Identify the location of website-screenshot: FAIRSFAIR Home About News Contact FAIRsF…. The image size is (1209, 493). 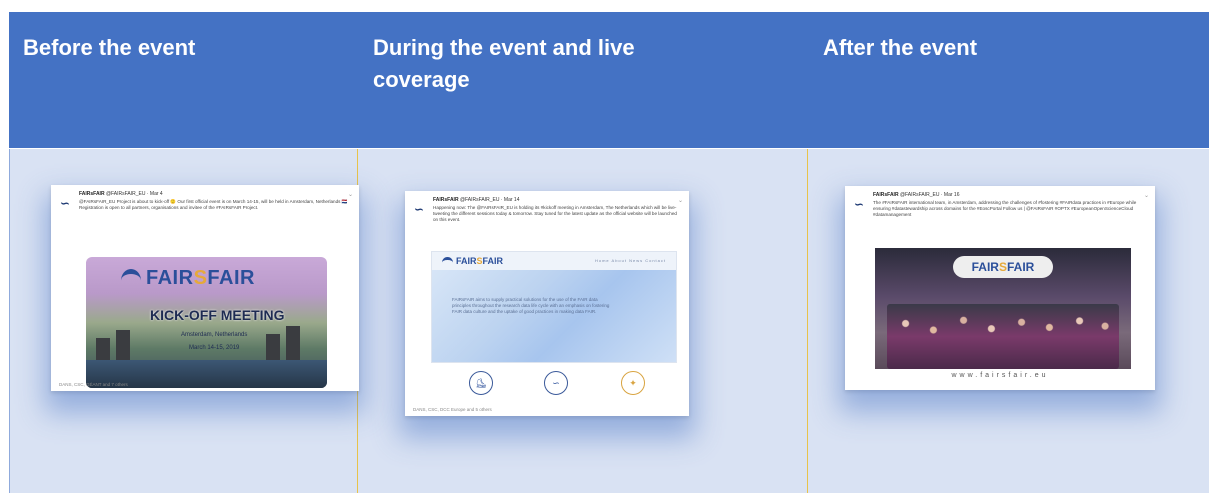
(554, 307).